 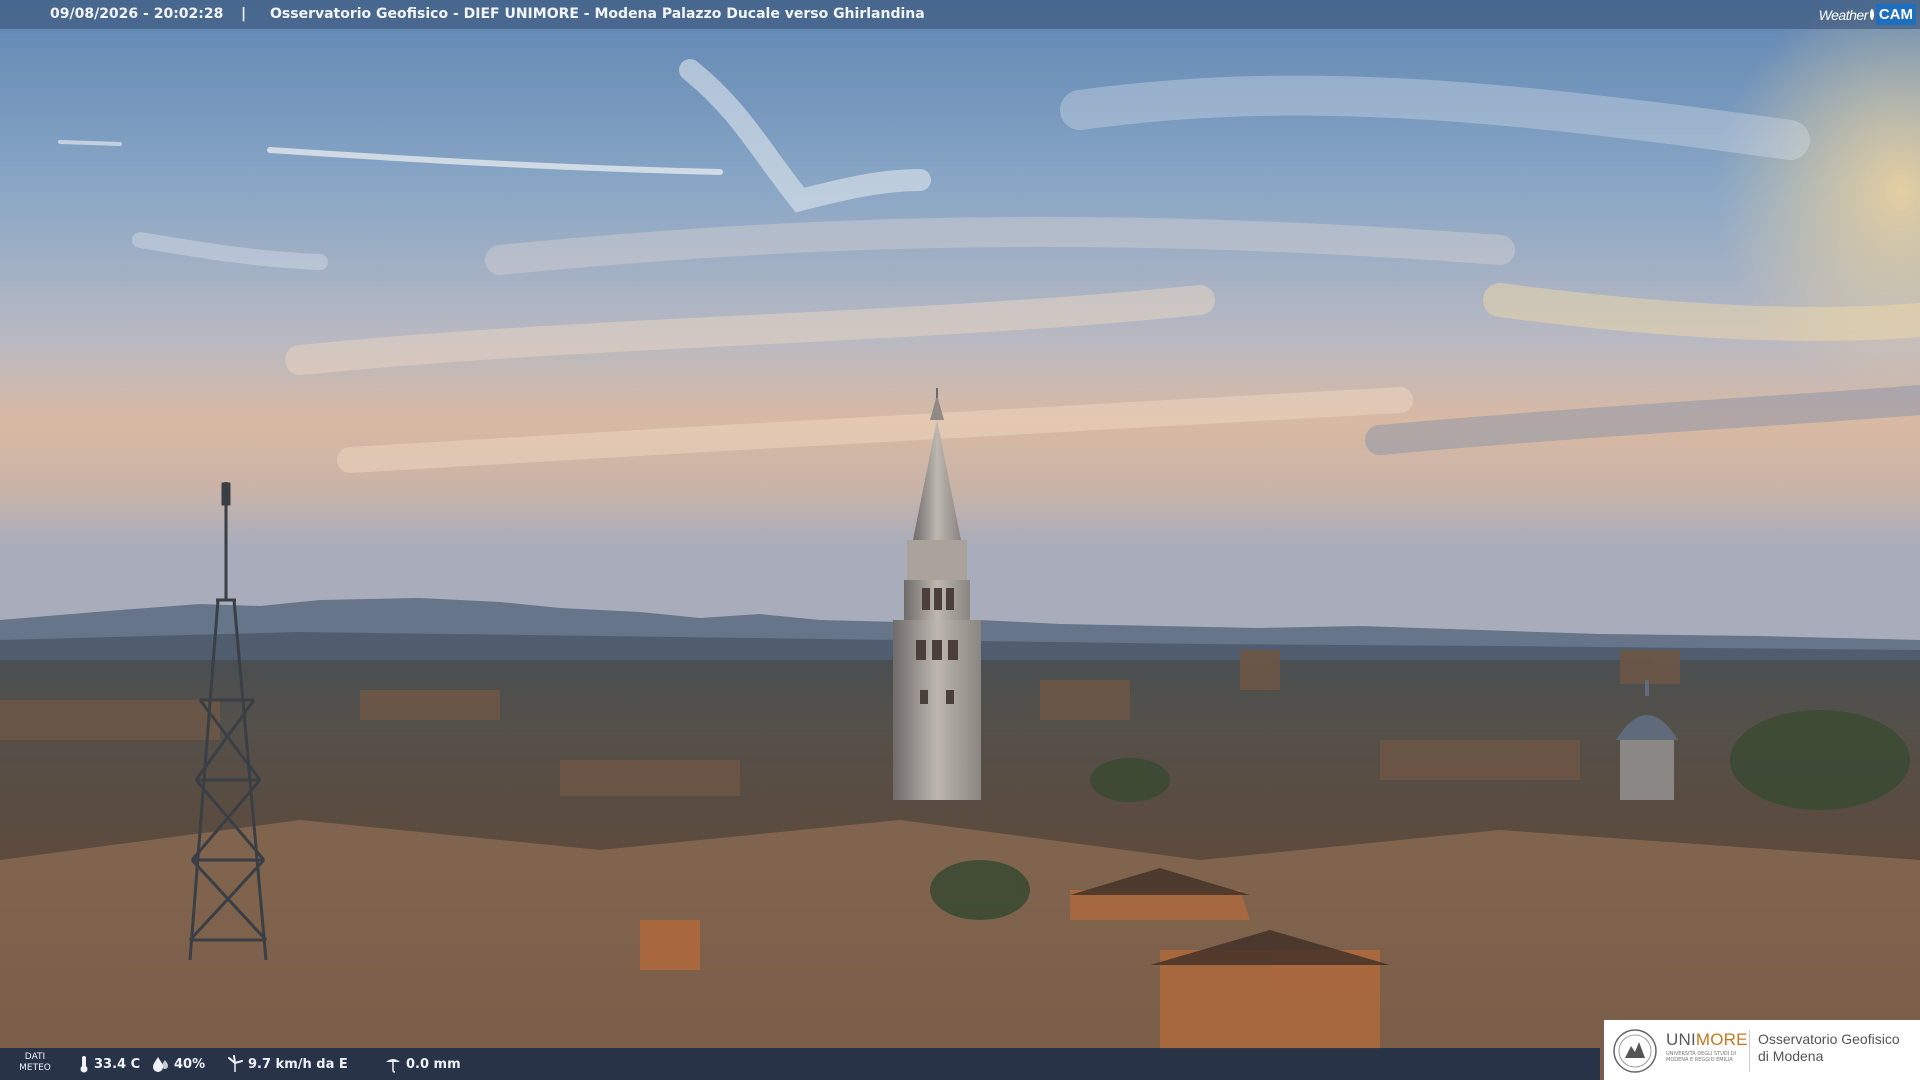 What do you see at coordinates (137, 14) in the screenshot?
I see `timestamp: 09/08/2026 - 20:02:28` at bounding box center [137, 14].